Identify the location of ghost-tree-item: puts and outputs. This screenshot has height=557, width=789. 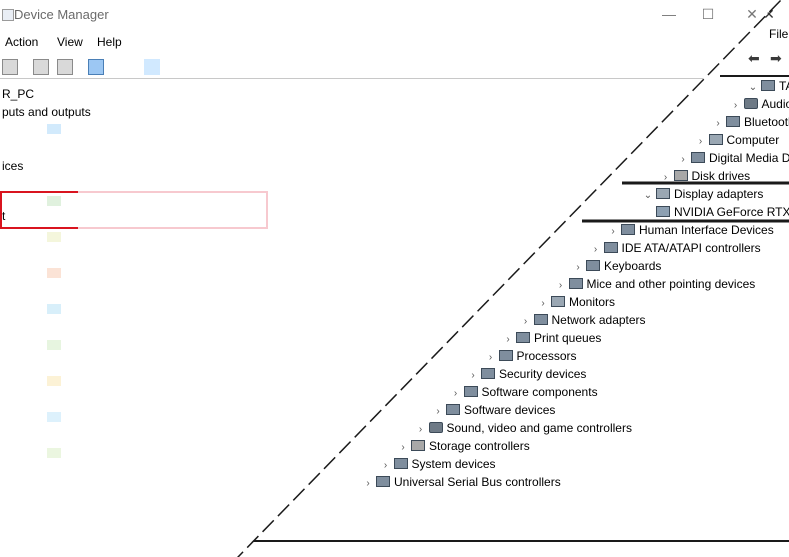
(46, 112).